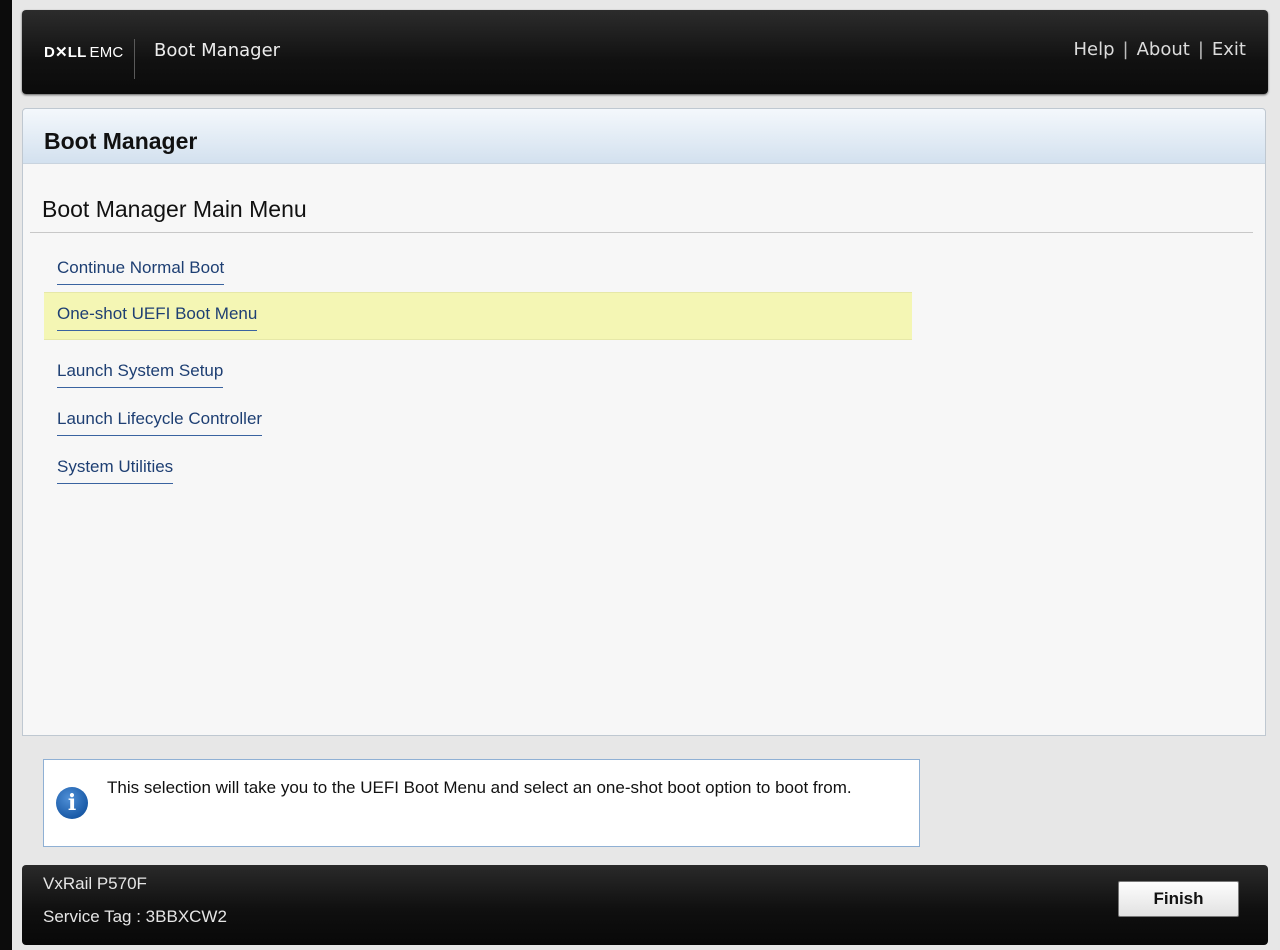  What do you see at coordinates (135, 916) in the screenshot?
I see `service-tag: Service Tag : 3BBXCW2` at bounding box center [135, 916].